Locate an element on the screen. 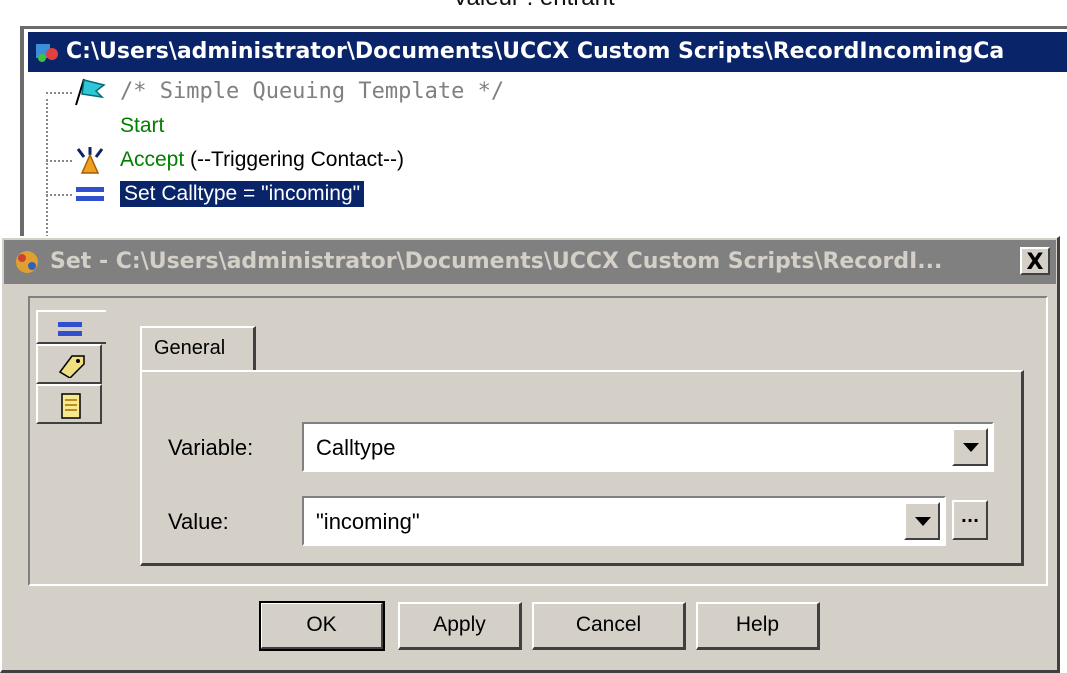 The image size is (1067, 673). tree-start-label: Start is located at coordinates (142, 125).